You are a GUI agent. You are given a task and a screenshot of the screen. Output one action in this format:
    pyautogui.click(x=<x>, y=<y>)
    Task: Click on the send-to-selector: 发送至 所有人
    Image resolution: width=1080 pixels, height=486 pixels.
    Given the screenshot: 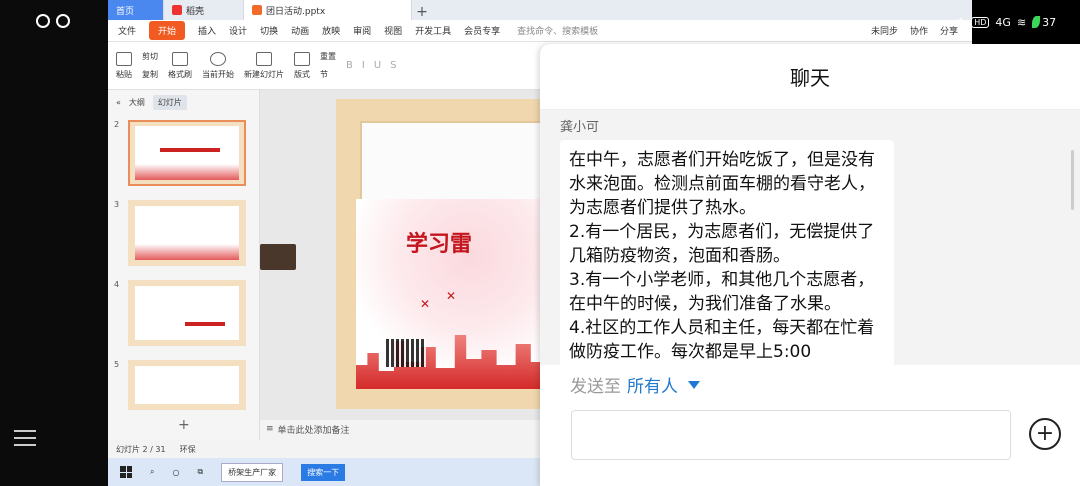 What is the action you would take?
    pyautogui.click(x=635, y=384)
    